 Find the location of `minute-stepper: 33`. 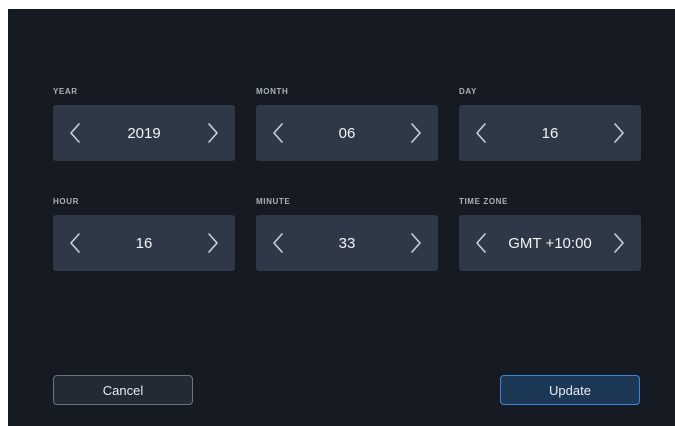

minute-stepper: 33 is located at coordinates (347, 243).